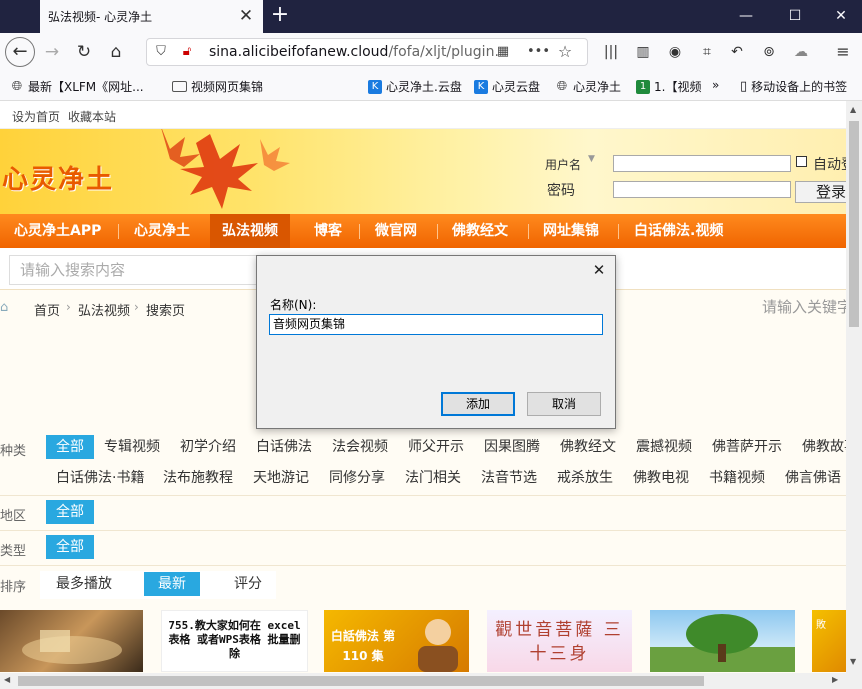 The width and height of the screenshot is (862, 689). I want to click on category-item: 师父开示, so click(436, 447).